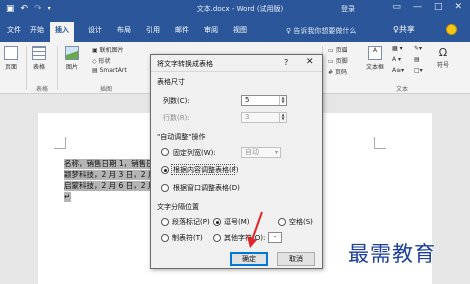  Describe the element at coordinates (282, 222) in the screenshot. I see `separator-space-radio` at that location.